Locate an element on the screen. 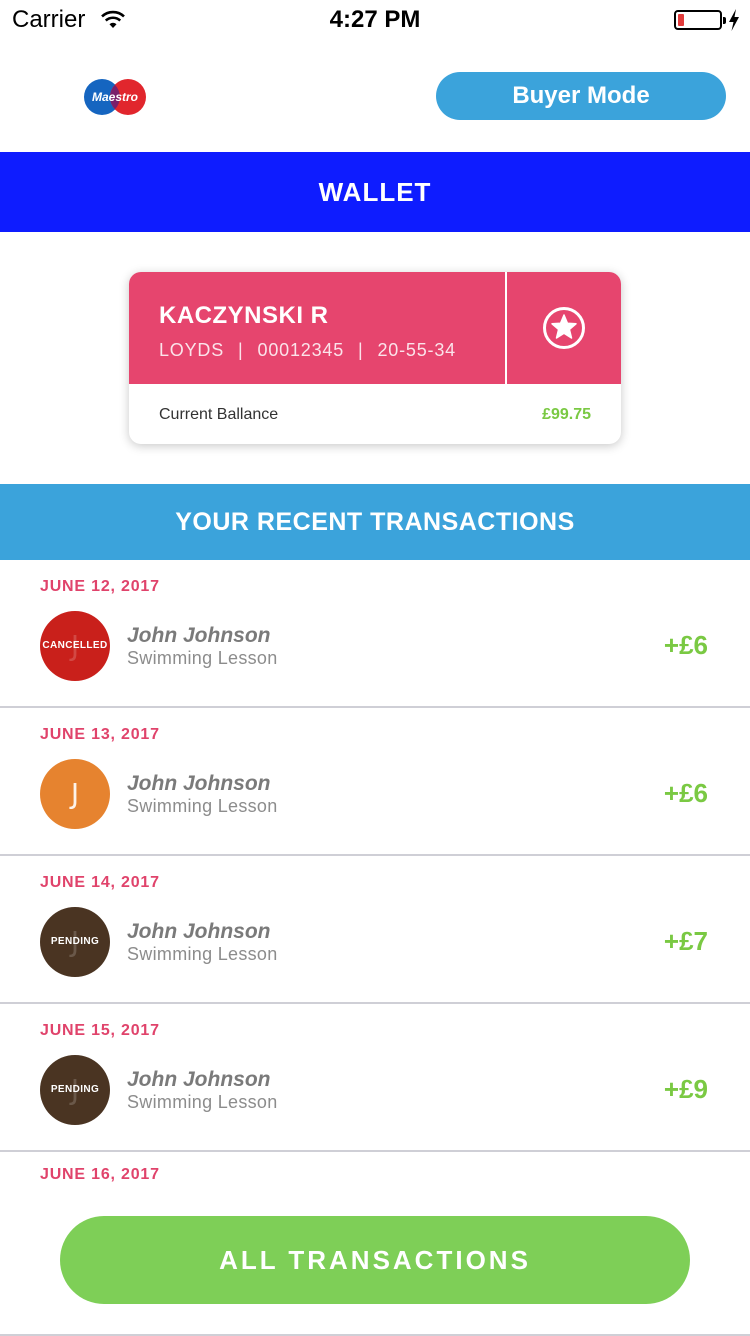 This screenshot has width=750, height=1336. card-divider is located at coordinates (506, 328).